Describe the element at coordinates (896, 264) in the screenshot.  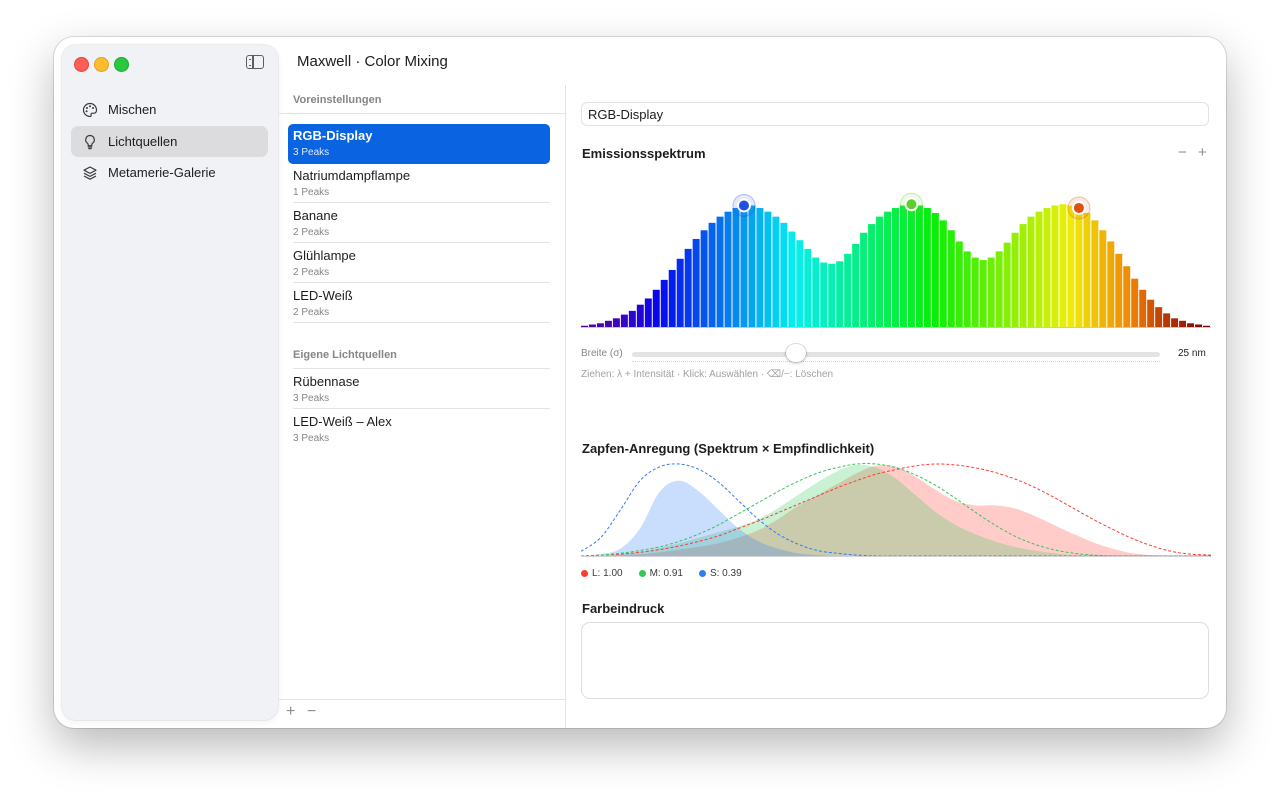
I see `emission-spectrum-chart` at that location.